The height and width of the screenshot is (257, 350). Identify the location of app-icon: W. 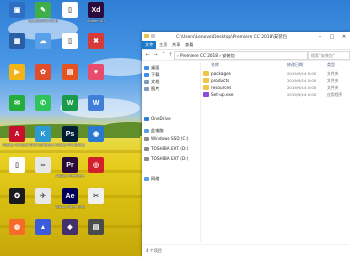
(70, 103).